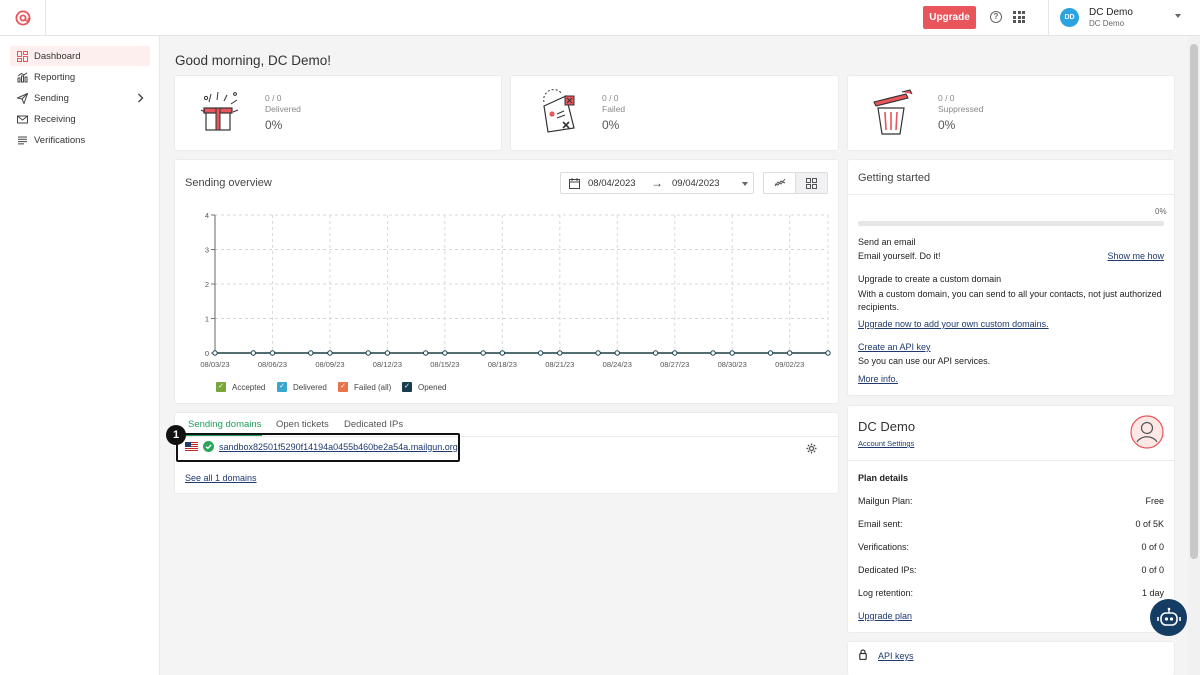  Describe the element at coordinates (1011, 194) in the screenshot. I see `divider` at that location.